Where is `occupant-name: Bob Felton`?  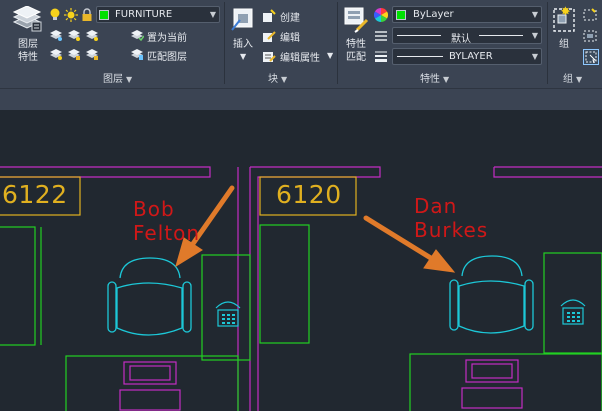
occupant-name: Bob Felton is located at coordinates (166, 221).